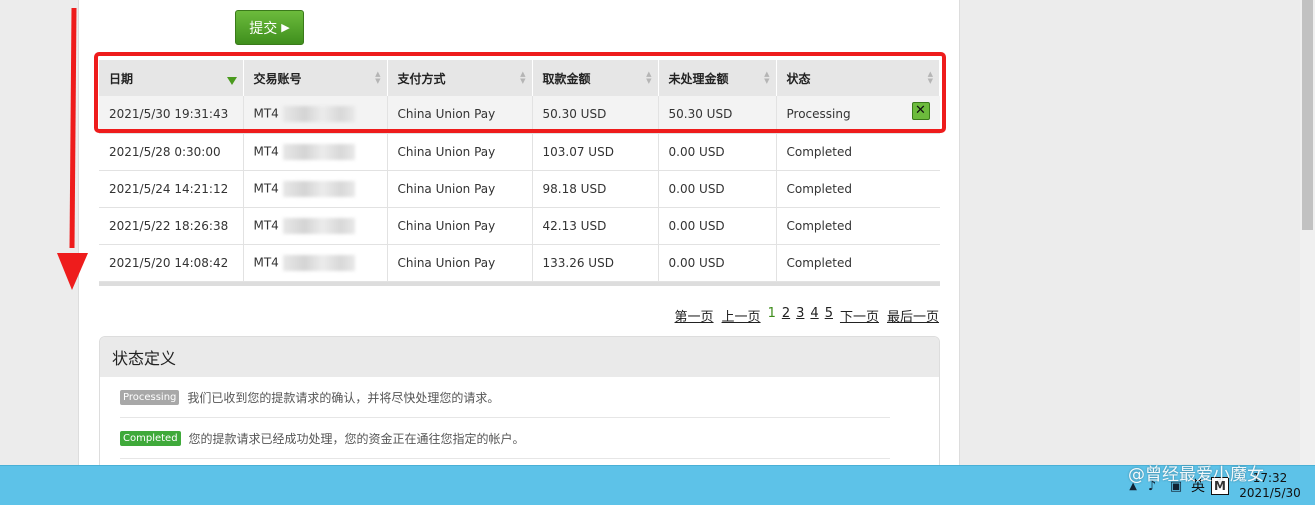 This screenshot has width=1315, height=505. Describe the element at coordinates (1307, 232) in the screenshot. I see `vertical-scrollbar` at that location.